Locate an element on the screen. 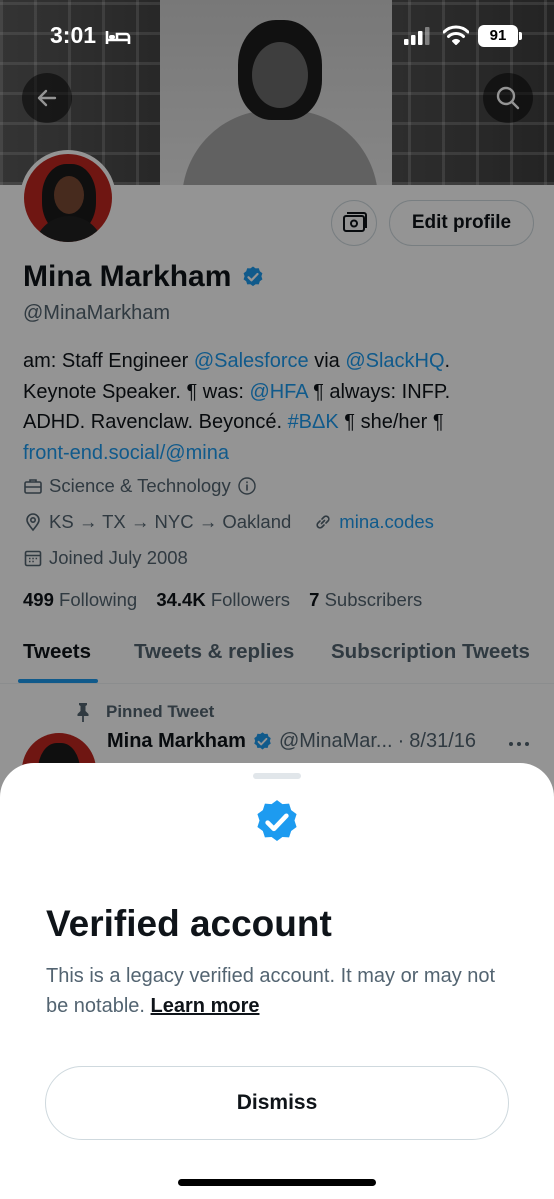 The height and width of the screenshot is (1199, 554). battery-tip is located at coordinates (520, 36).